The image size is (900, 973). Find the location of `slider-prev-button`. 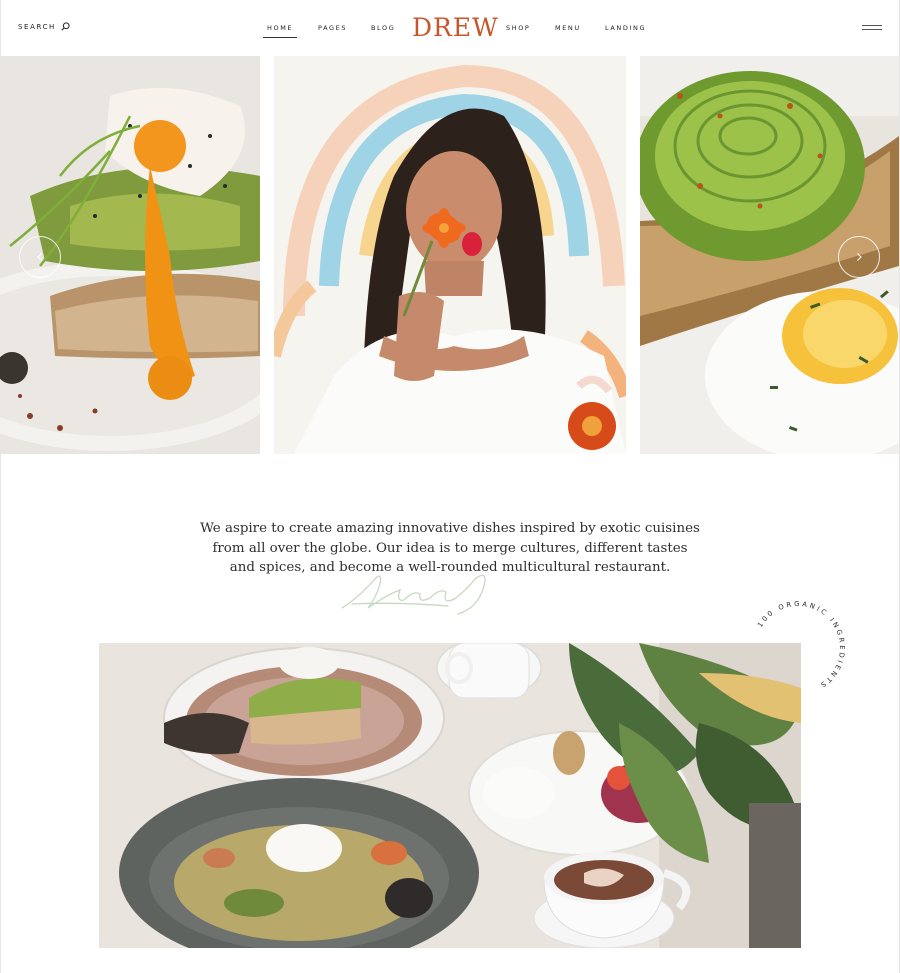

slider-prev-button is located at coordinates (40, 257).